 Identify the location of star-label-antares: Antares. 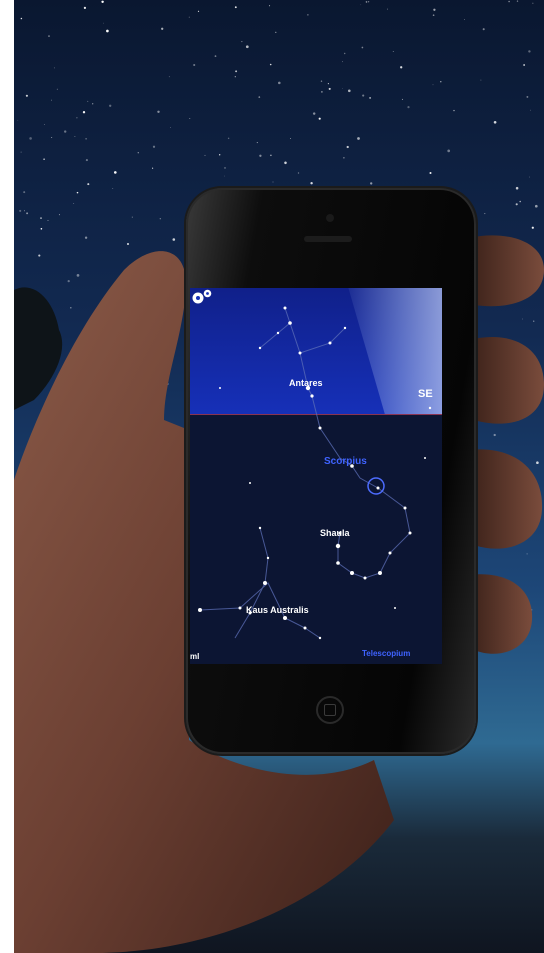
(306, 383).